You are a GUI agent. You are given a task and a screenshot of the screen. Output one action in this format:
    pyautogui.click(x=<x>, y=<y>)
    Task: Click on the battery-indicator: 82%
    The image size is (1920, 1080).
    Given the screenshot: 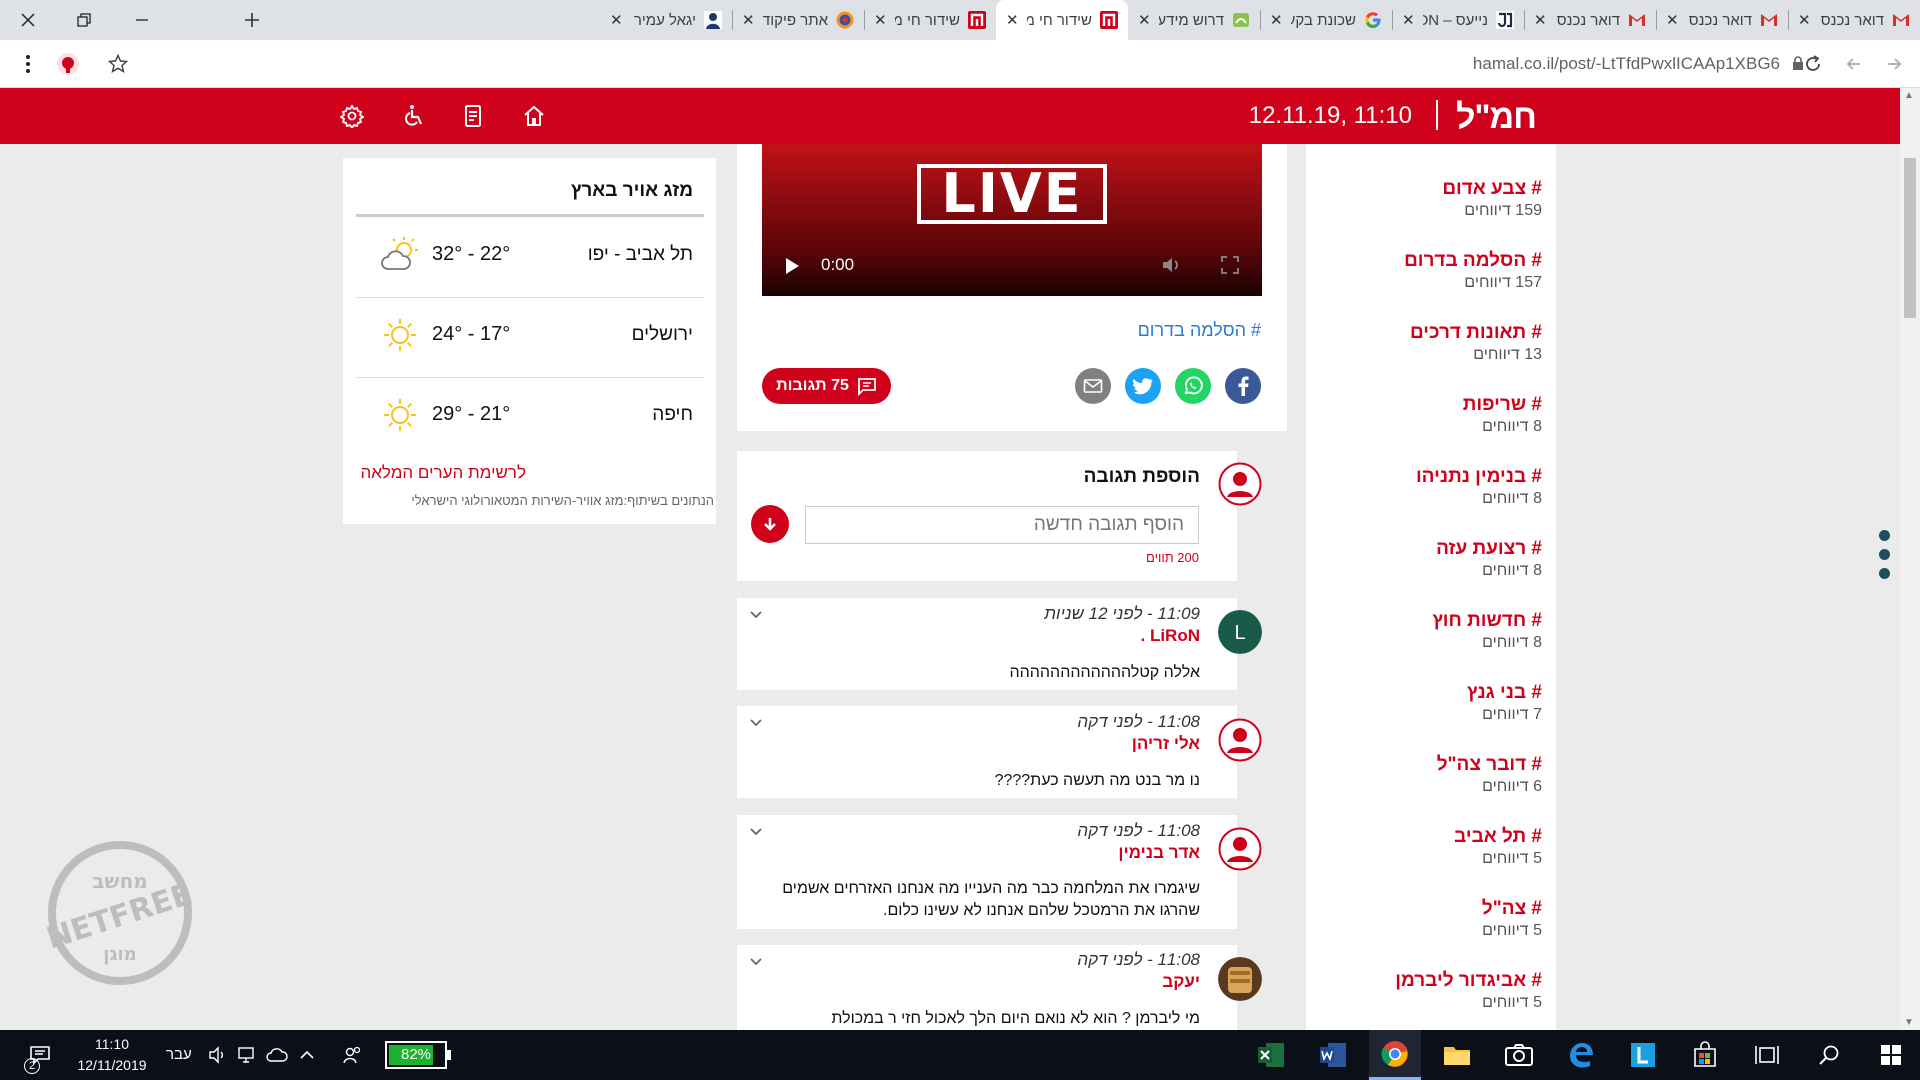 What is the action you would take?
    pyautogui.click(x=418, y=1055)
    